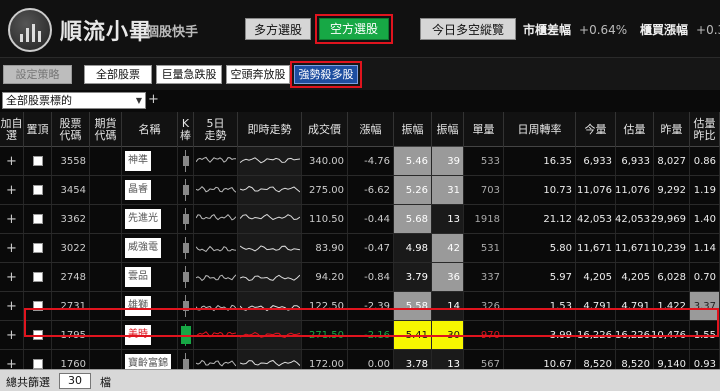  What do you see at coordinates (635, 129) in the screenshot?
I see `column-header: 估量` at bounding box center [635, 129].